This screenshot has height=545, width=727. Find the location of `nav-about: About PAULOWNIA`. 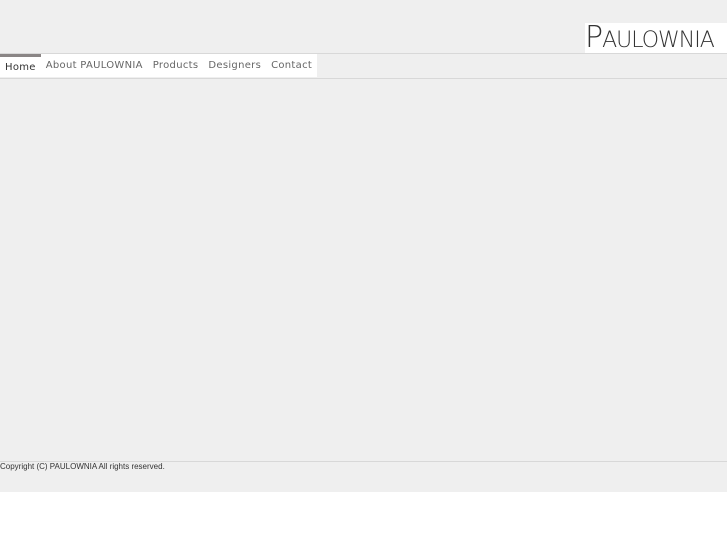

nav-about: About PAULOWNIA is located at coordinates (94, 65).